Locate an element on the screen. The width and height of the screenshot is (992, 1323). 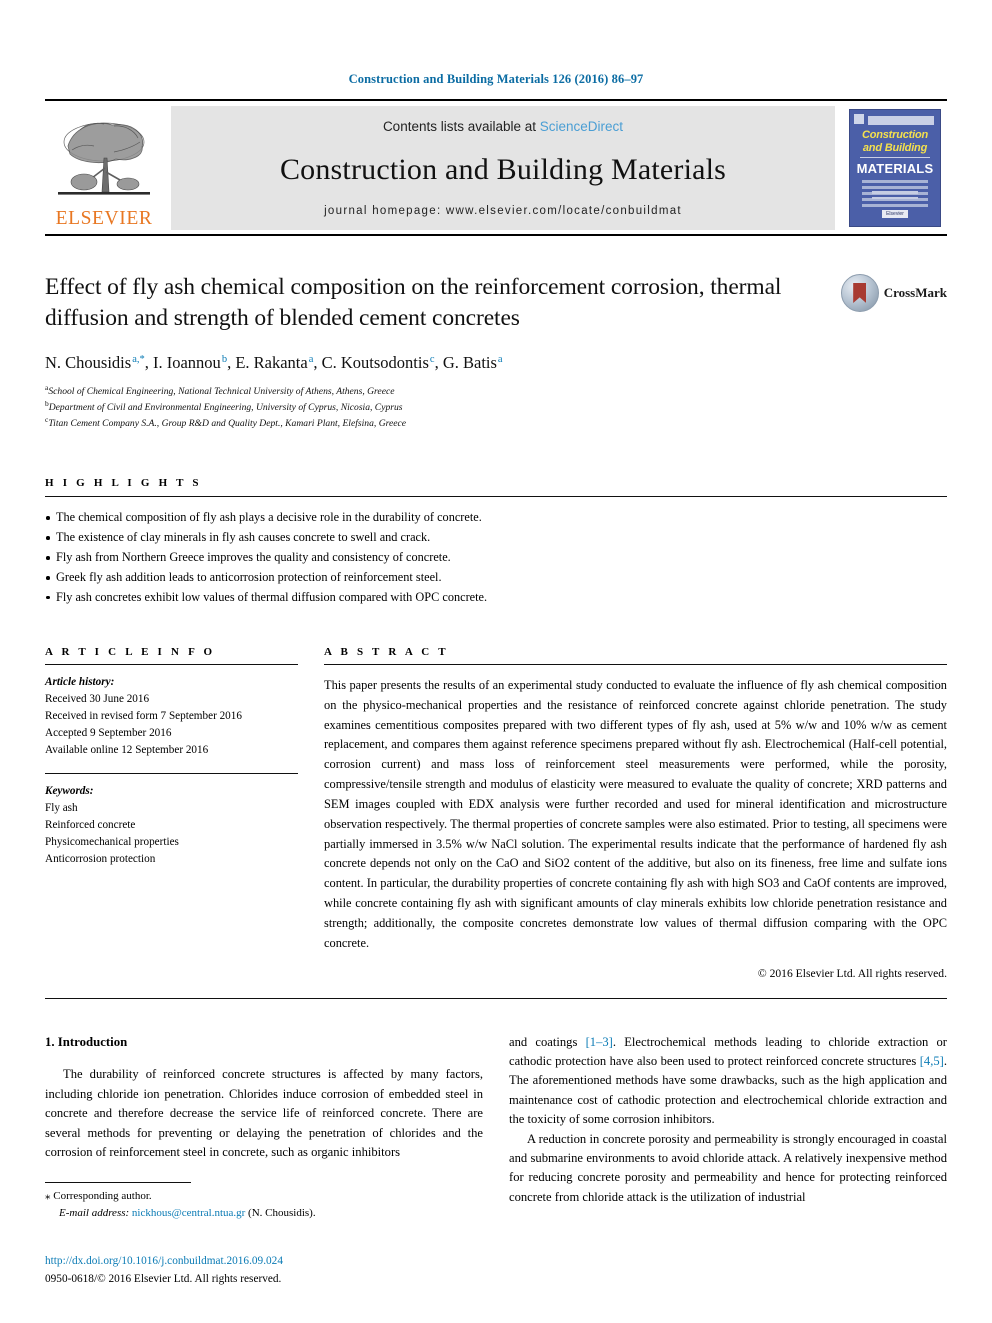
corresponding-mark: ⁎ is located at coordinates (48, 1196).